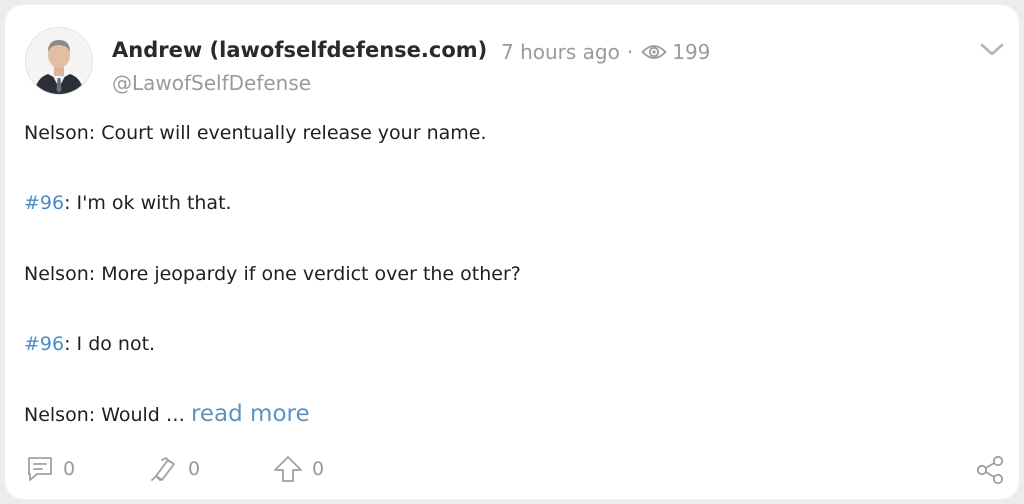 Image resolution: width=1024 pixels, height=504 pixels. I want to click on repost-count: 0, so click(194, 469).